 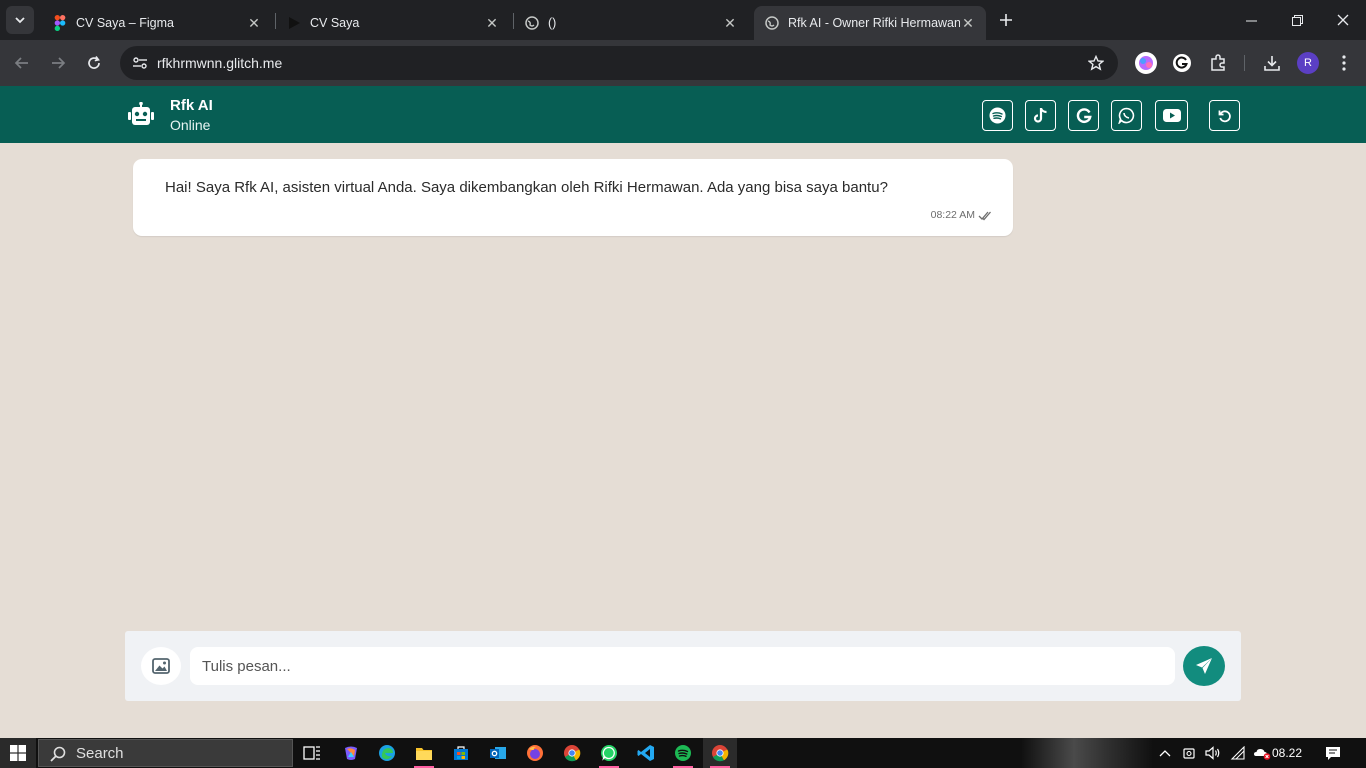 What do you see at coordinates (1308, 63) in the screenshot?
I see `profile-avatar: R` at bounding box center [1308, 63].